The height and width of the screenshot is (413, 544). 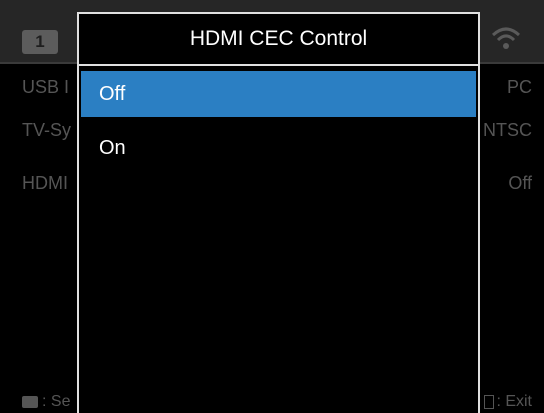 What do you see at coordinates (519, 87) in the screenshot?
I see `bg-menu-value-usb: PC` at bounding box center [519, 87].